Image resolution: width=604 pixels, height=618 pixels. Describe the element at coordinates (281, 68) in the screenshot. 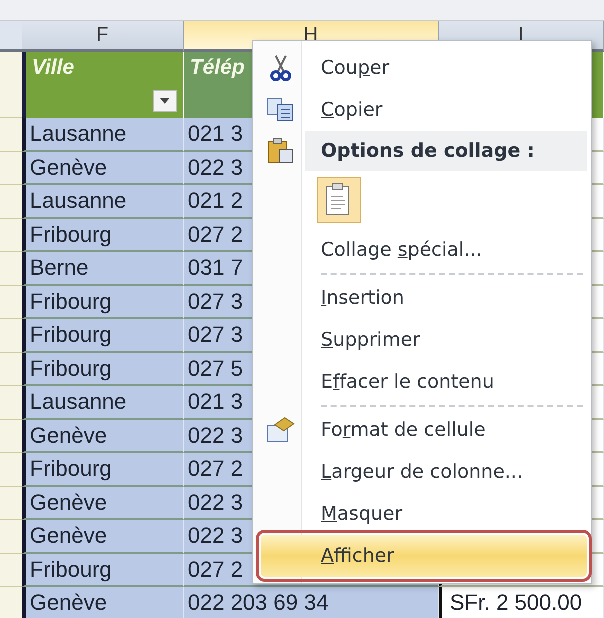

I see `scissors-icon` at that location.